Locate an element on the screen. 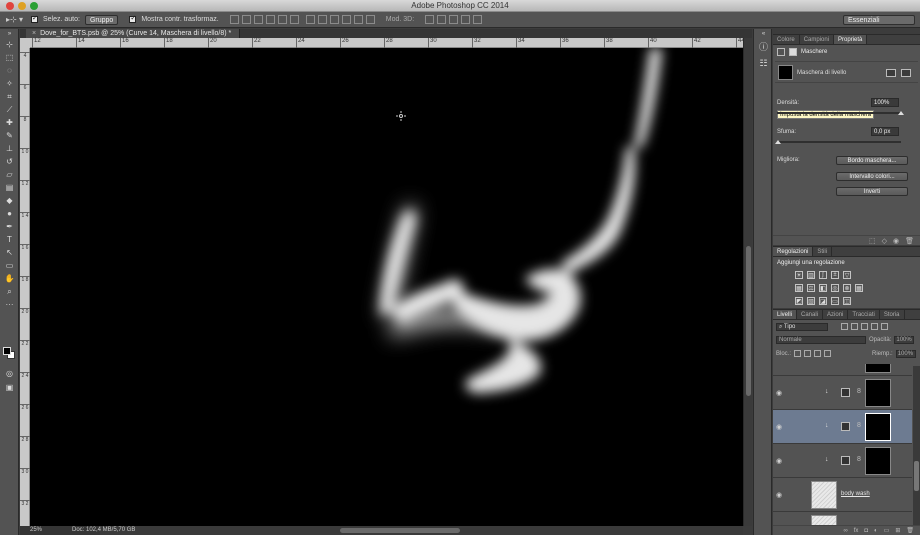 Image resolution: width=920 pixels, height=535 pixels. layer-name: body wash is located at coordinates (855, 494).